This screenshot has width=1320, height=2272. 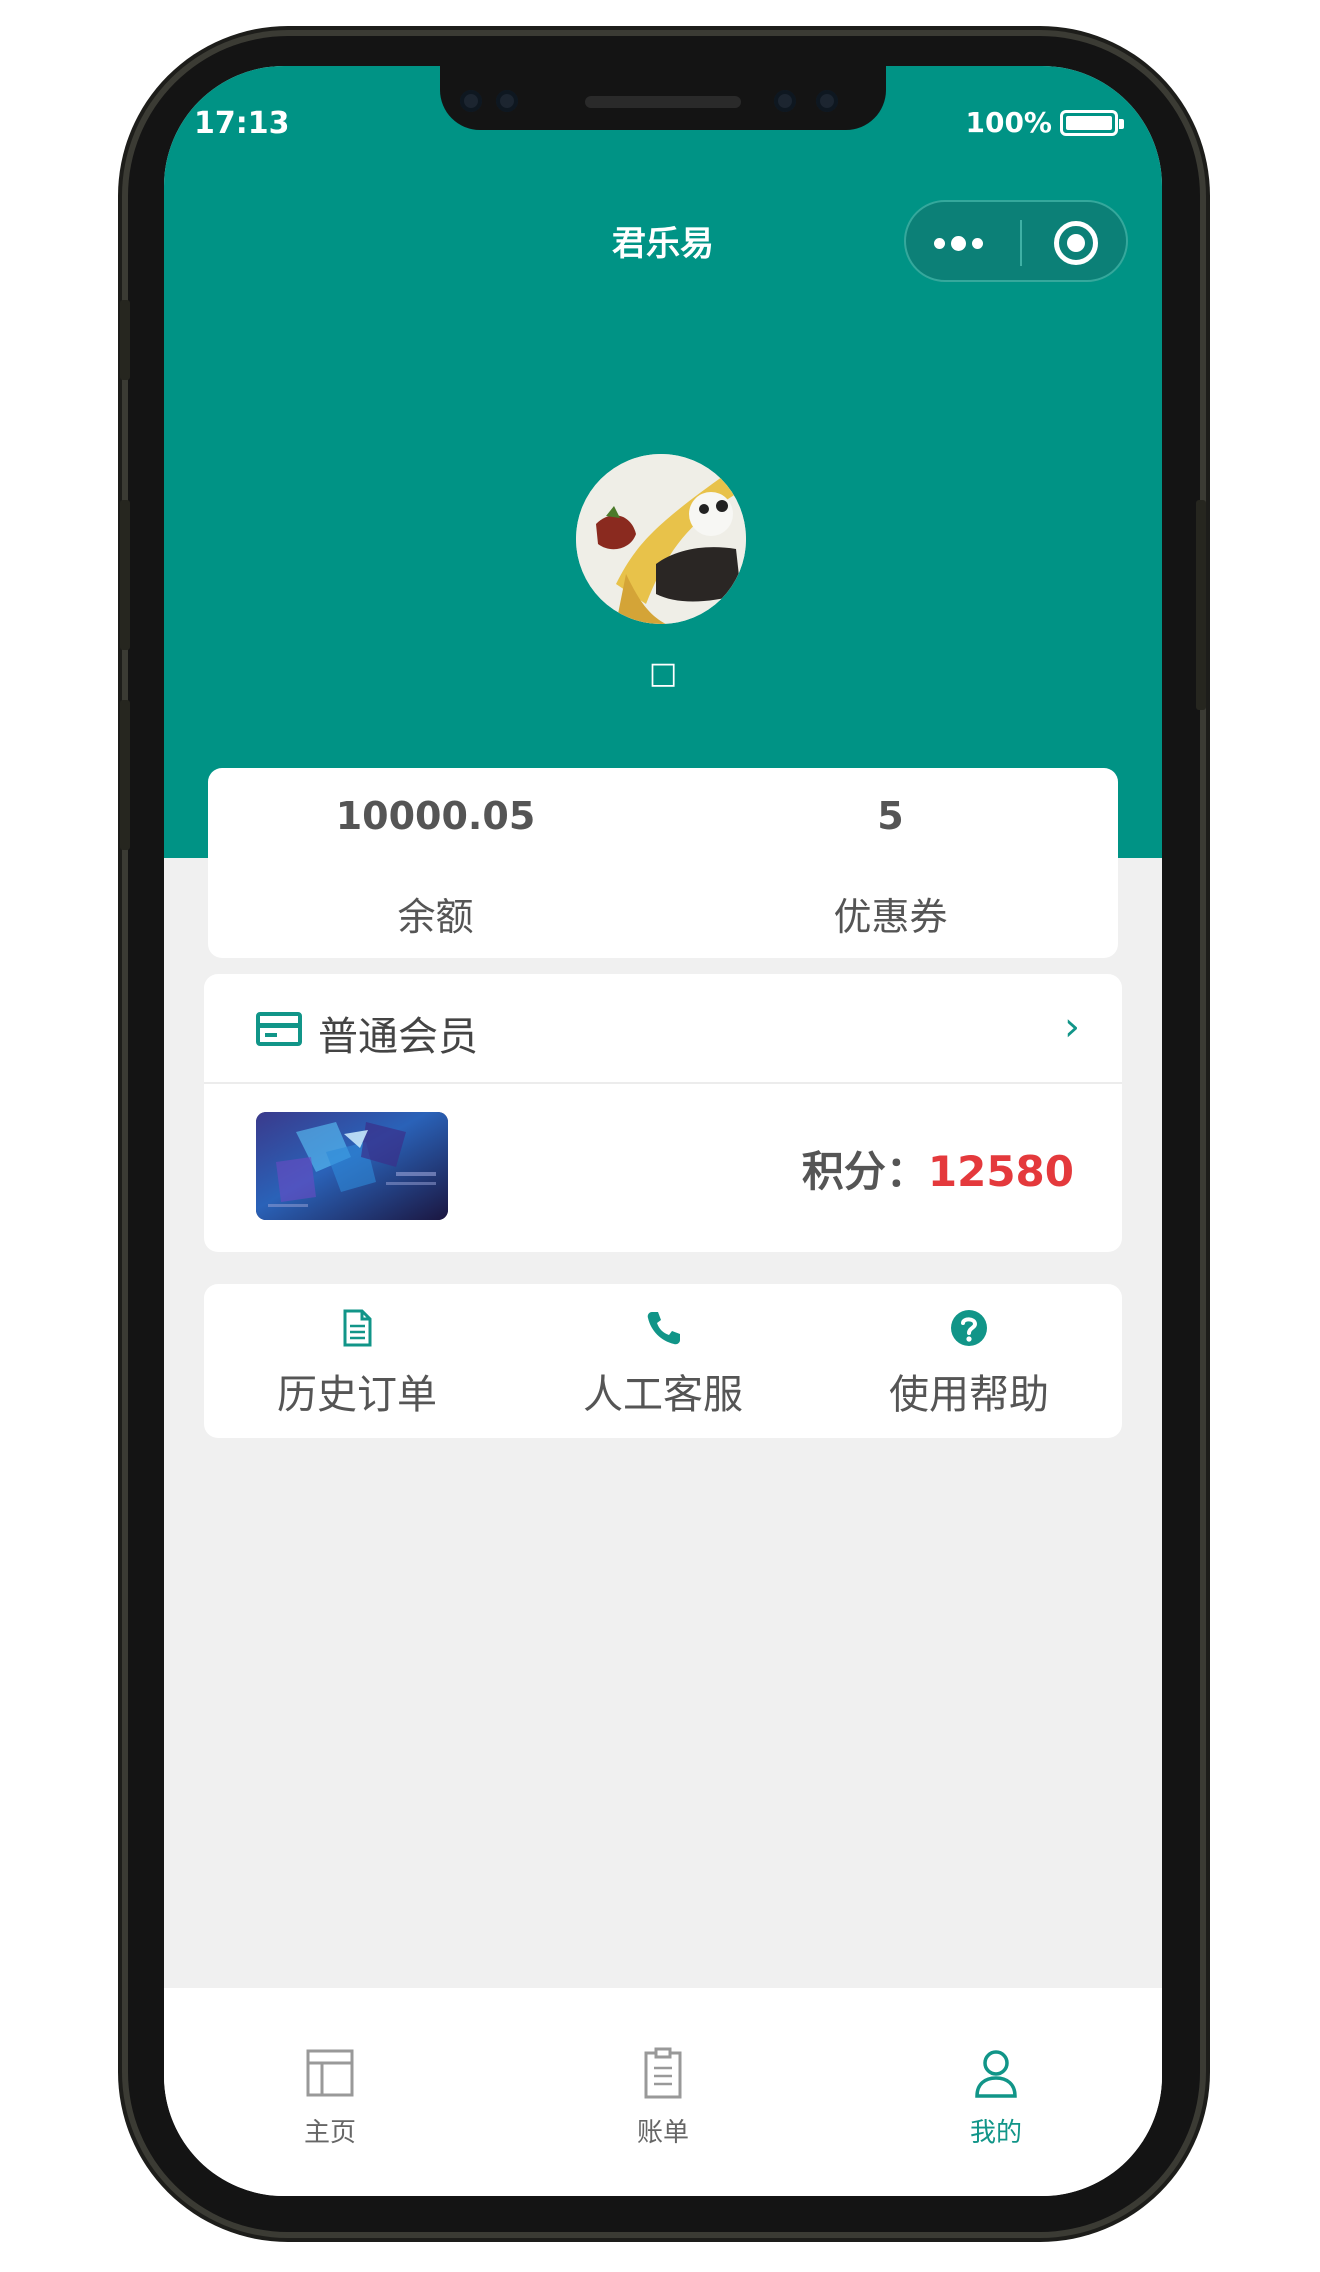 What do you see at coordinates (1092, 123) in the screenshot?
I see `battery-icon` at bounding box center [1092, 123].